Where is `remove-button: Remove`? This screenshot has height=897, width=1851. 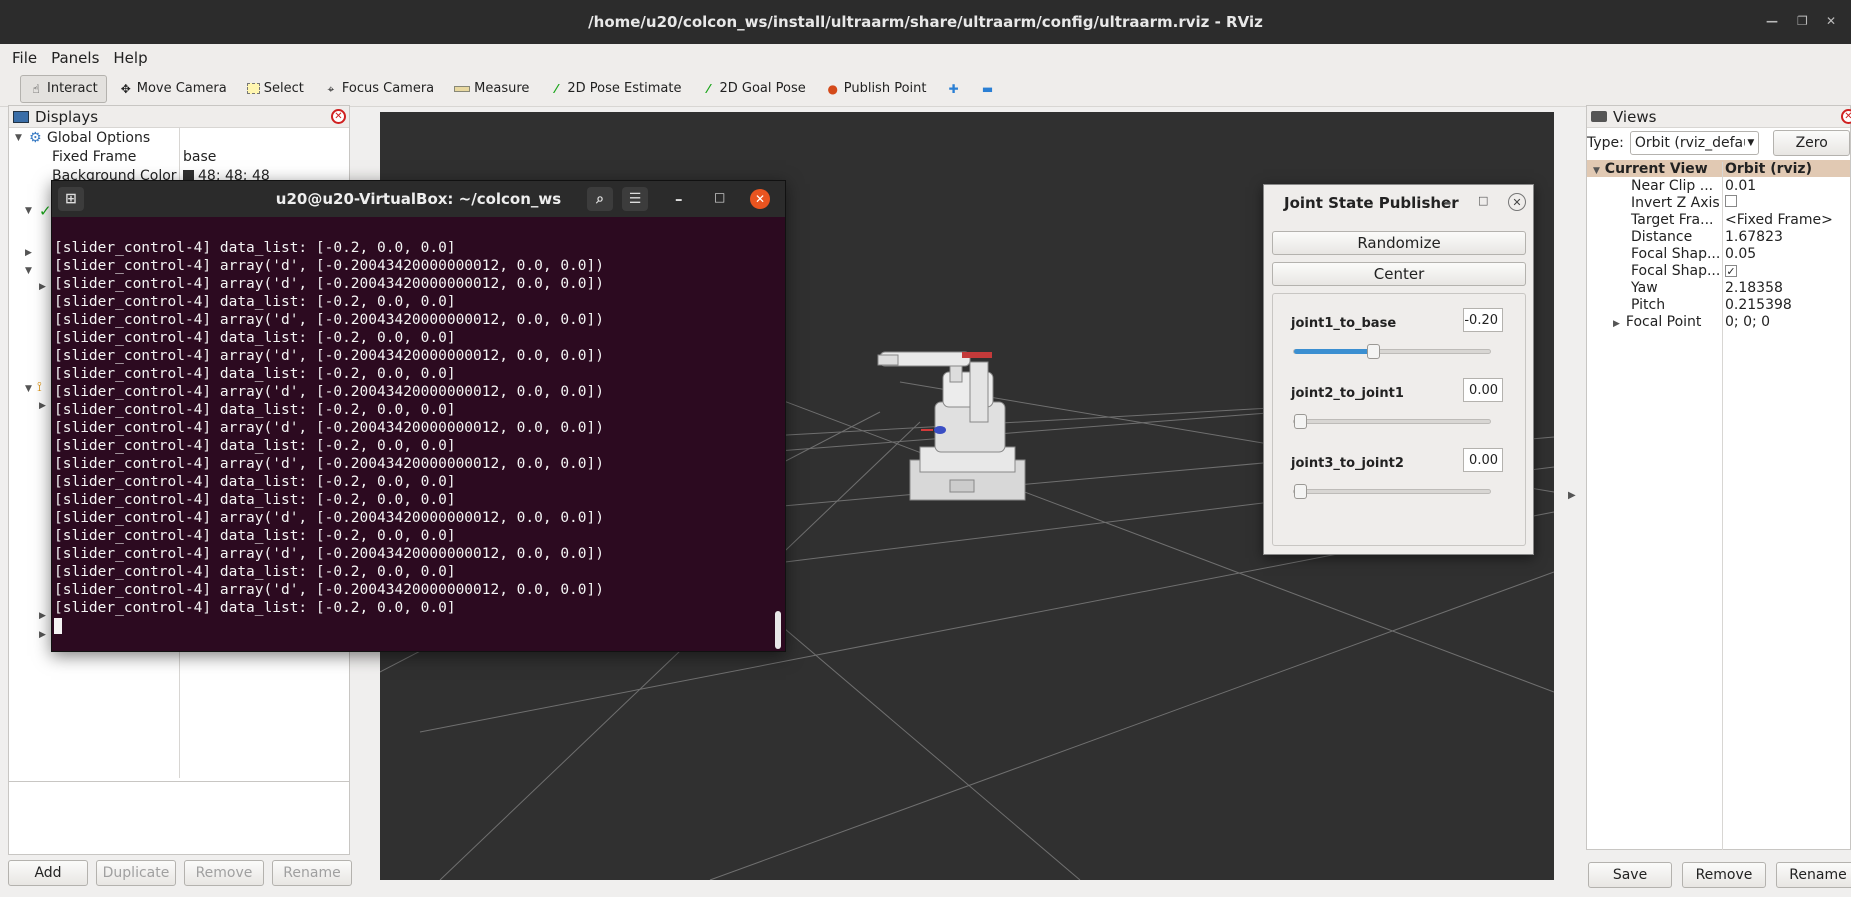 remove-button: Remove is located at coordinates (224, 873).